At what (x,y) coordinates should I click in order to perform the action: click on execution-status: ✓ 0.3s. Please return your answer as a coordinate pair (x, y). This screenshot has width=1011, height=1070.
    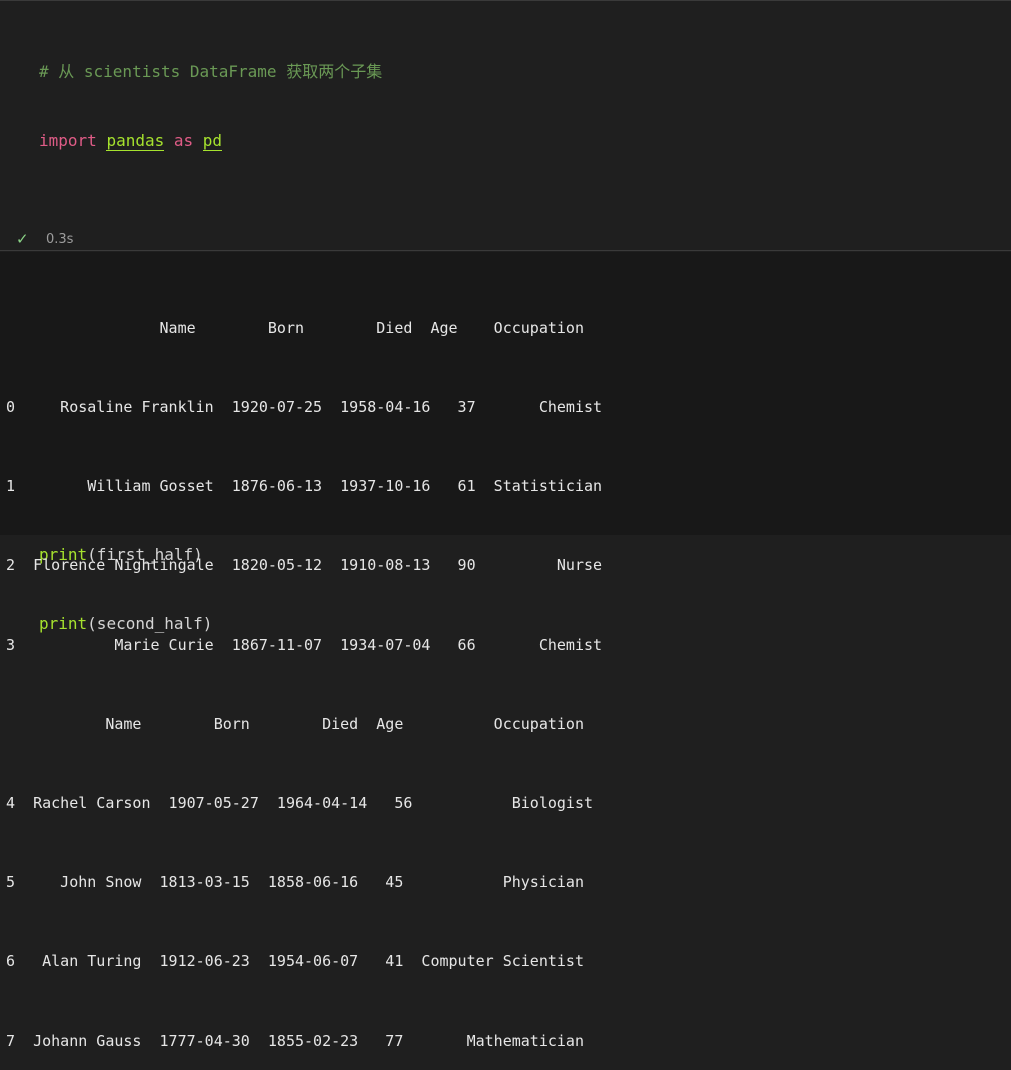
    Looking at the image, I should click on (505, 239).